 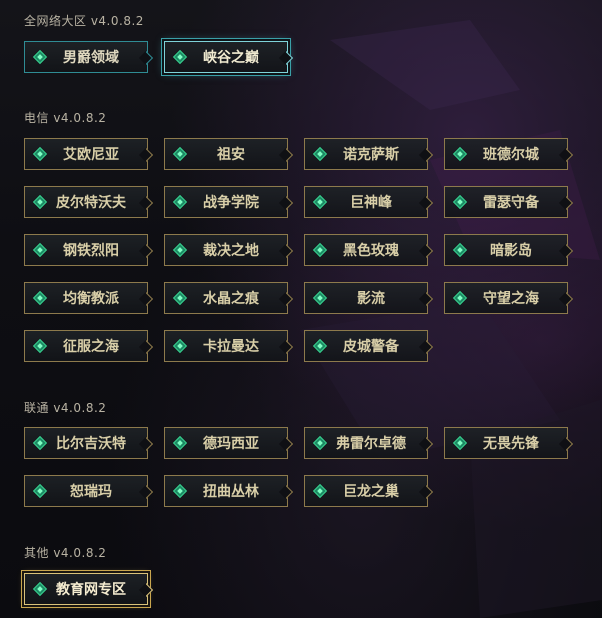 I want to click on server-button-unicom-0: 比尔吉沃特, so click(x=86, y=443).